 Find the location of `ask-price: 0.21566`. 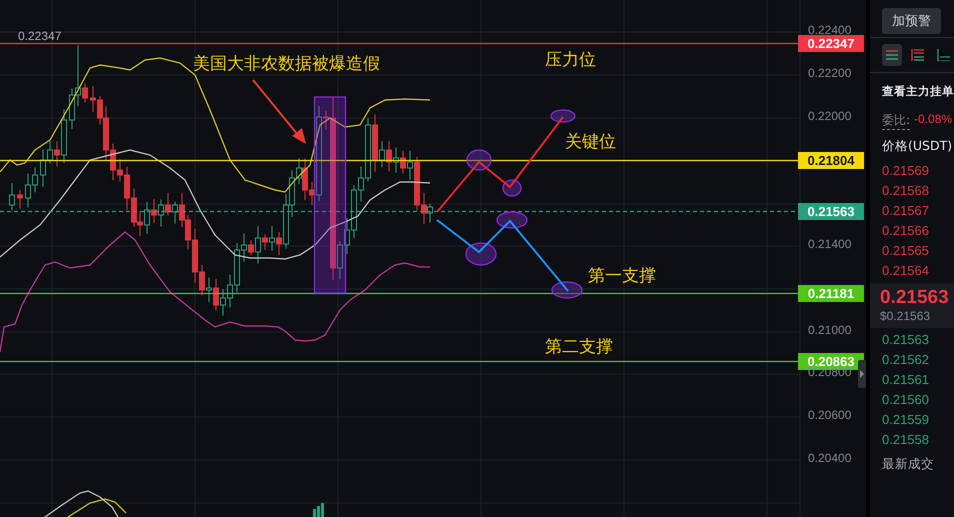

ask-price: 0.21566 is located at coordinates (905, 231).